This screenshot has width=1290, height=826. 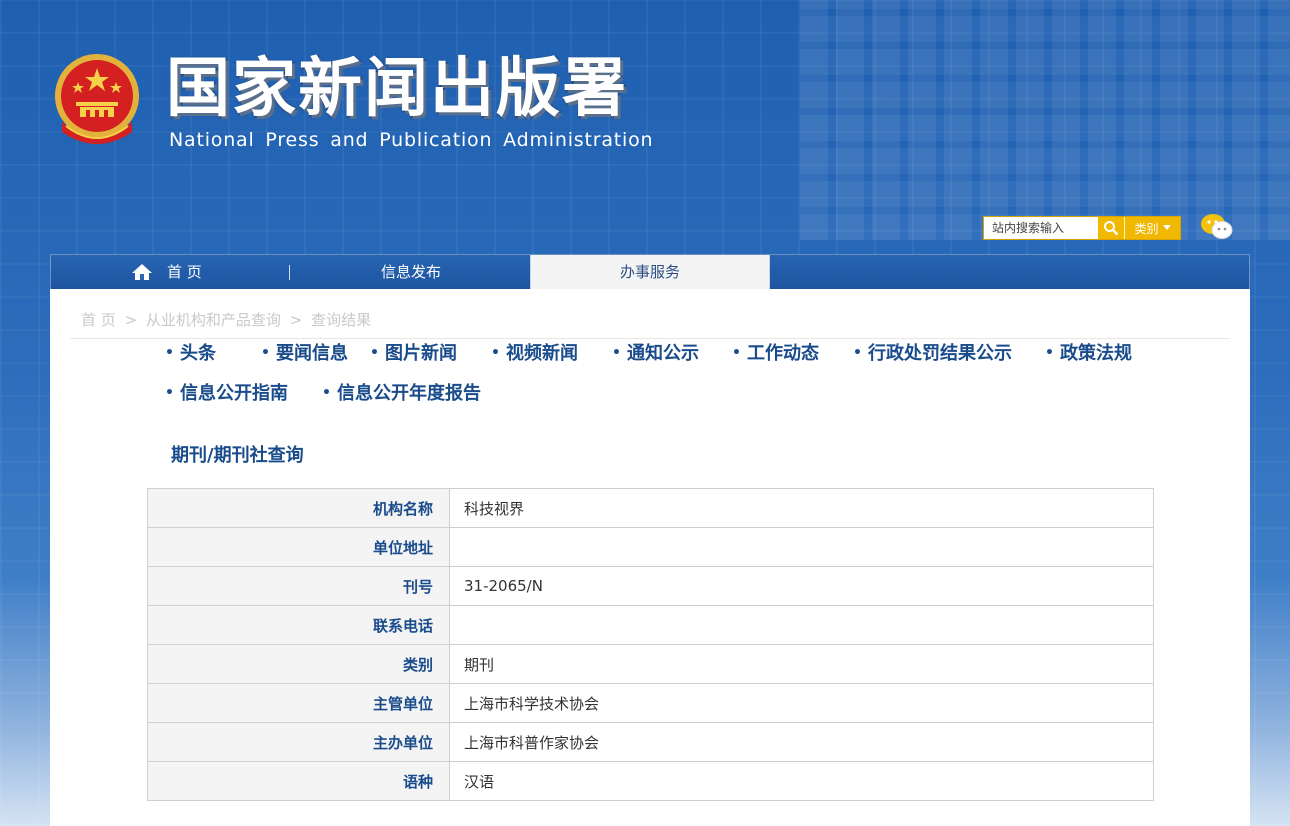 What do you see at coordinates (298, 781) in the screenshot?
I see `row-label: 语种` at bounding box center [298, 781].